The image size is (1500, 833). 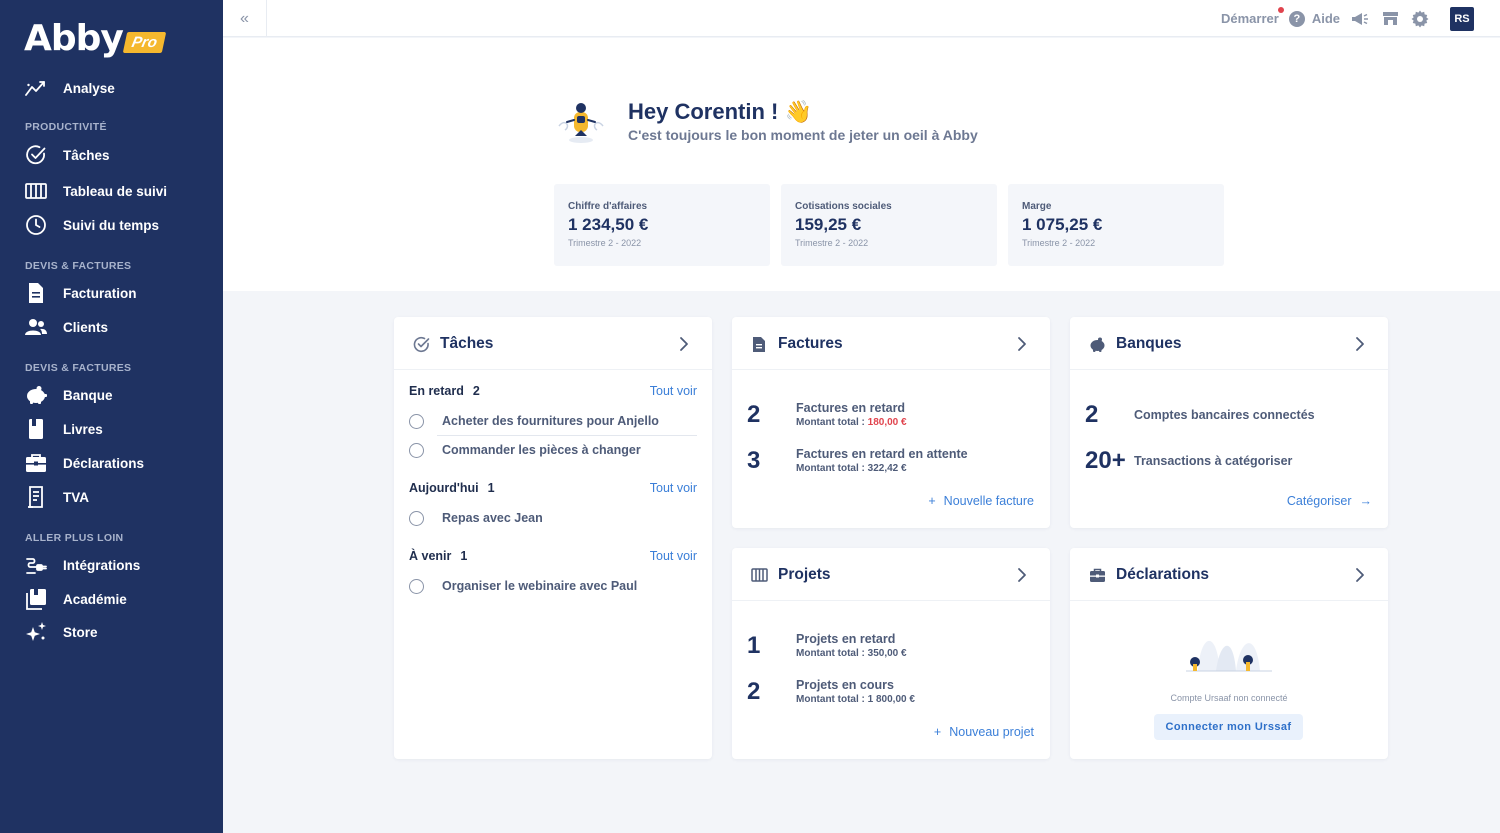 I want to click on megaphone-icon, so click(x=1360, y=19).